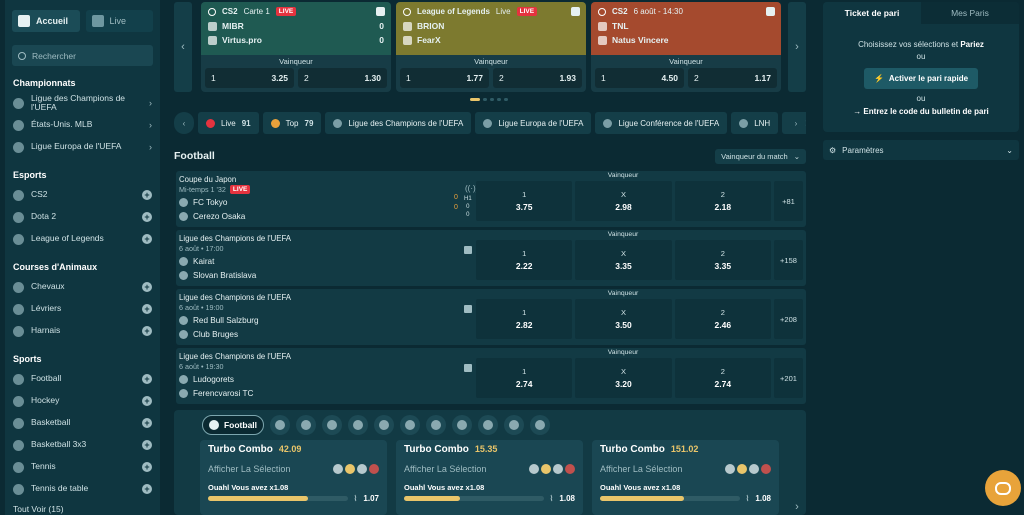 This screenshot has height=515, width=1024. Describe the element at coordinates (82, 309) in the screenshot. I see `sidebar-item: Lévriers +` at that location.